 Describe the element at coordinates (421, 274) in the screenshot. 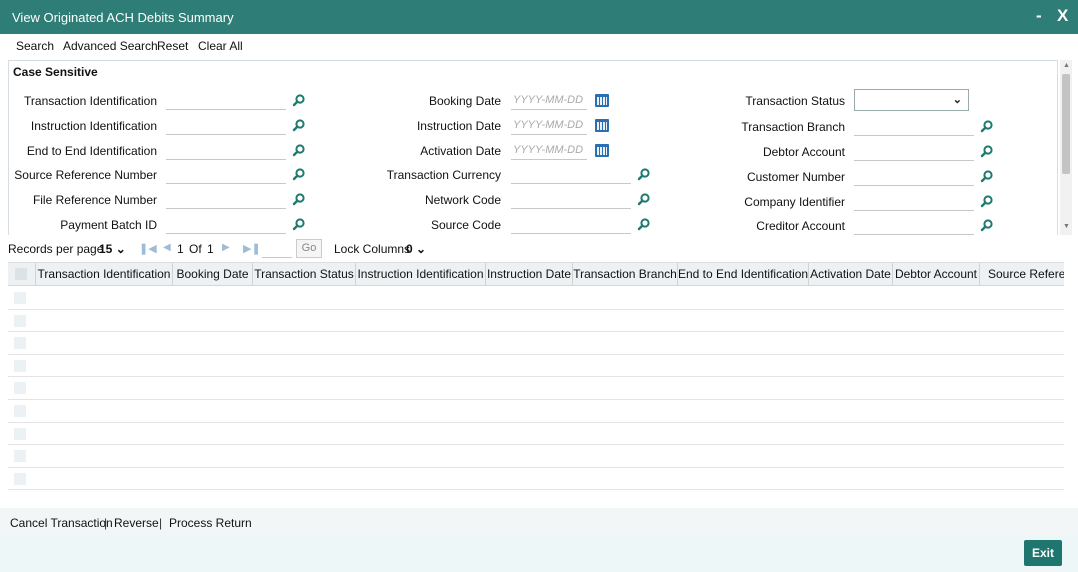

I see `column-header: Instruction Identification` at that location.